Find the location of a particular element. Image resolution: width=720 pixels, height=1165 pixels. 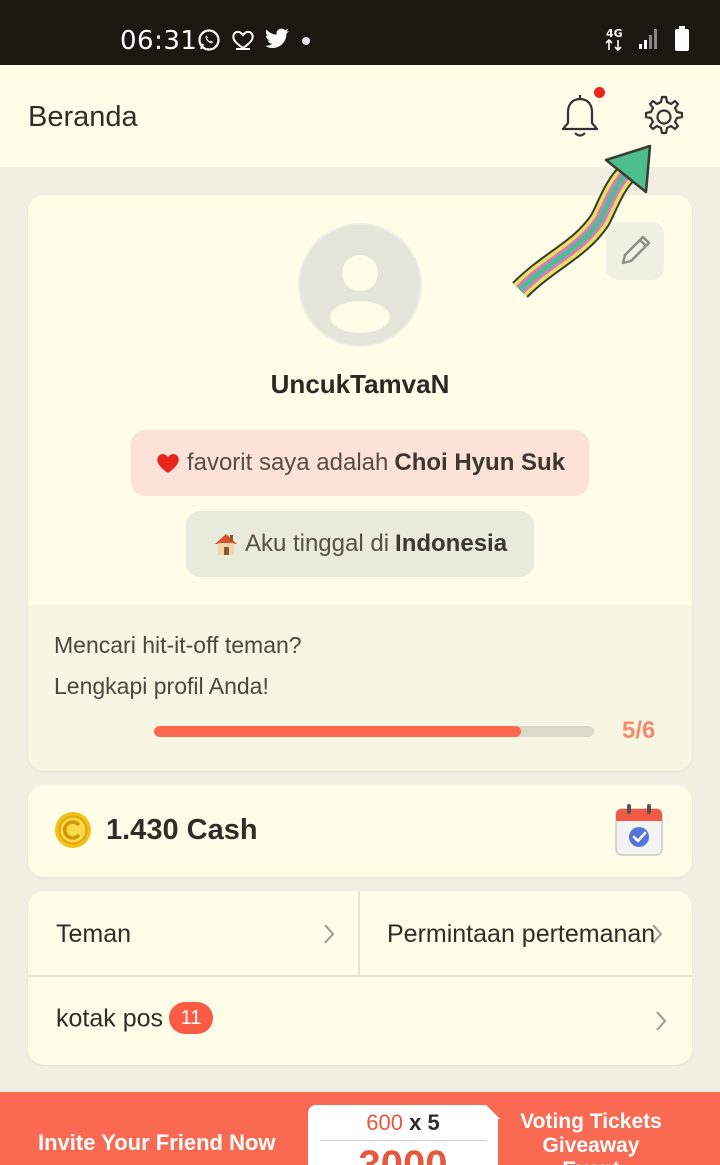

pointing-arrow-annotation is located at coordinates (582, 221).